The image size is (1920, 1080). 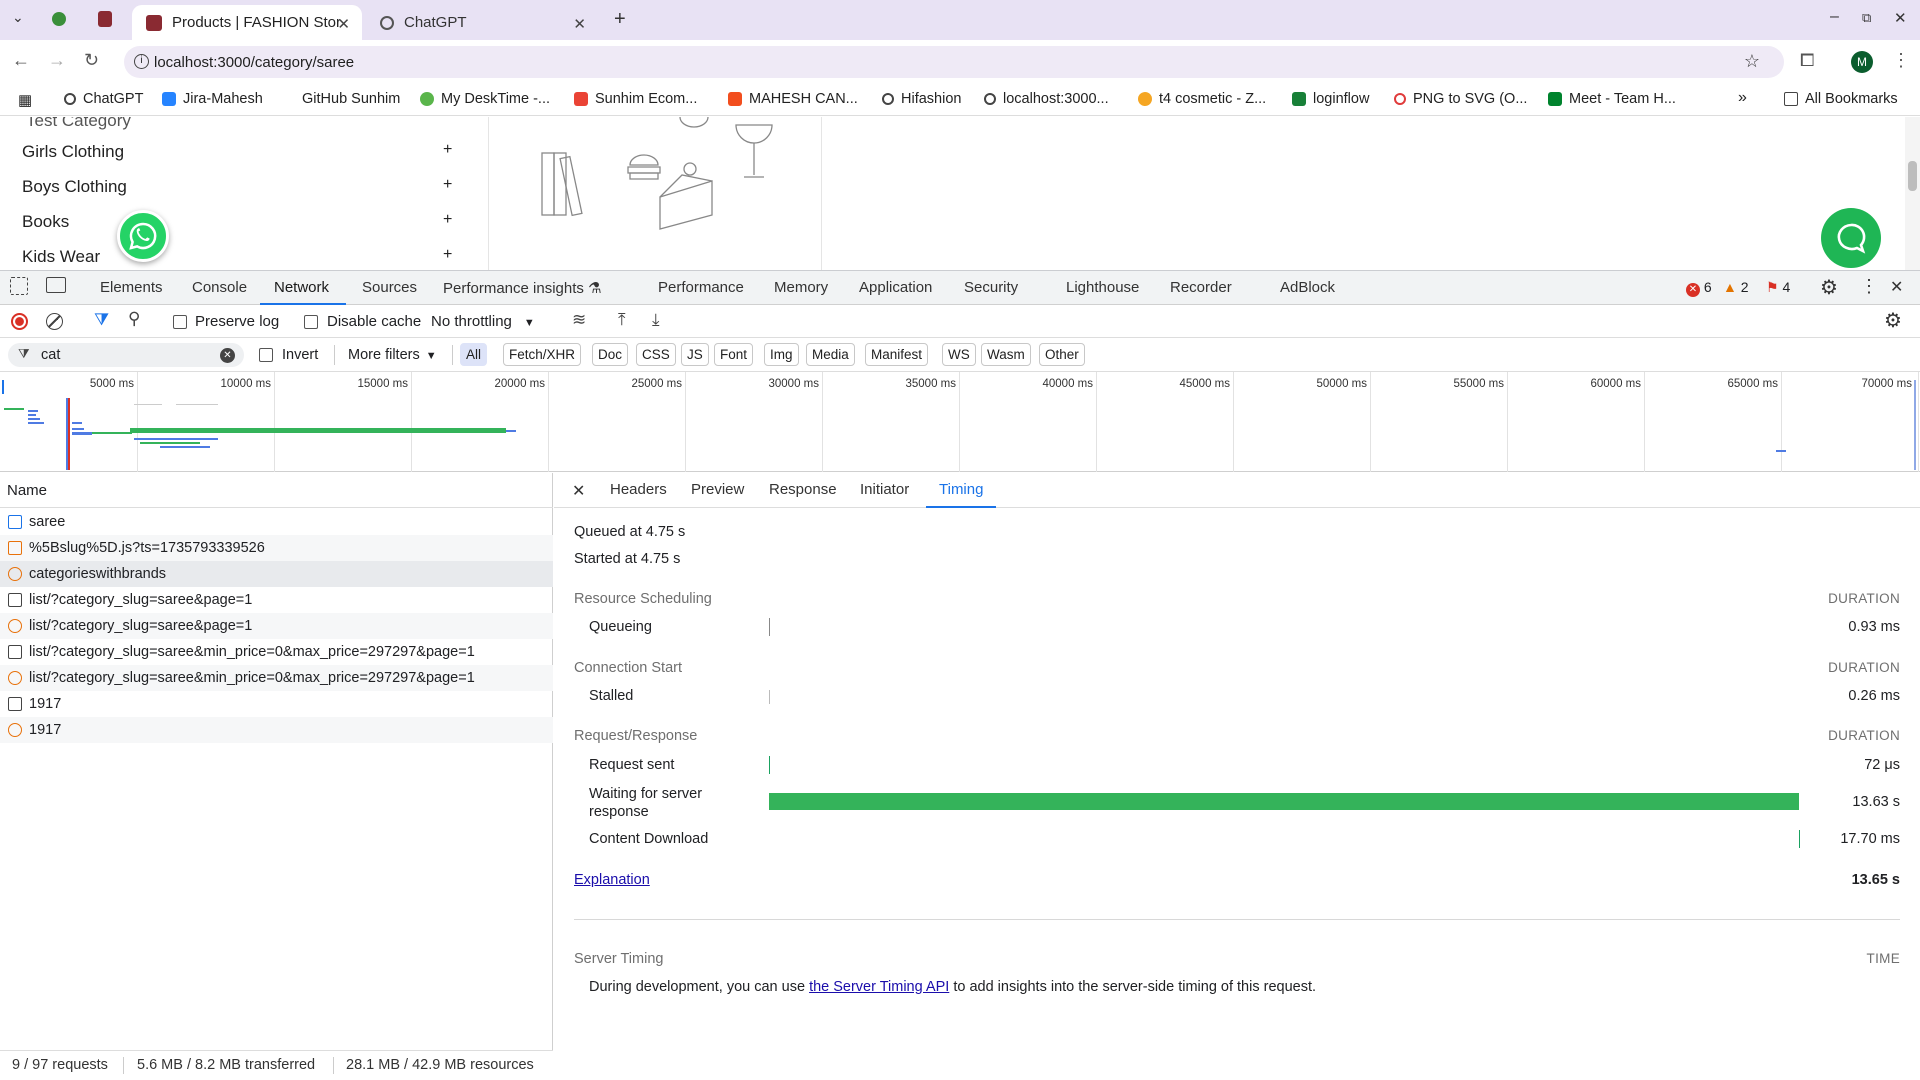 What do you see at coordinates (101, 320) in the screenshot?
I see `filter-funnel-icon: ⧩` at bounding box center [101, 320].